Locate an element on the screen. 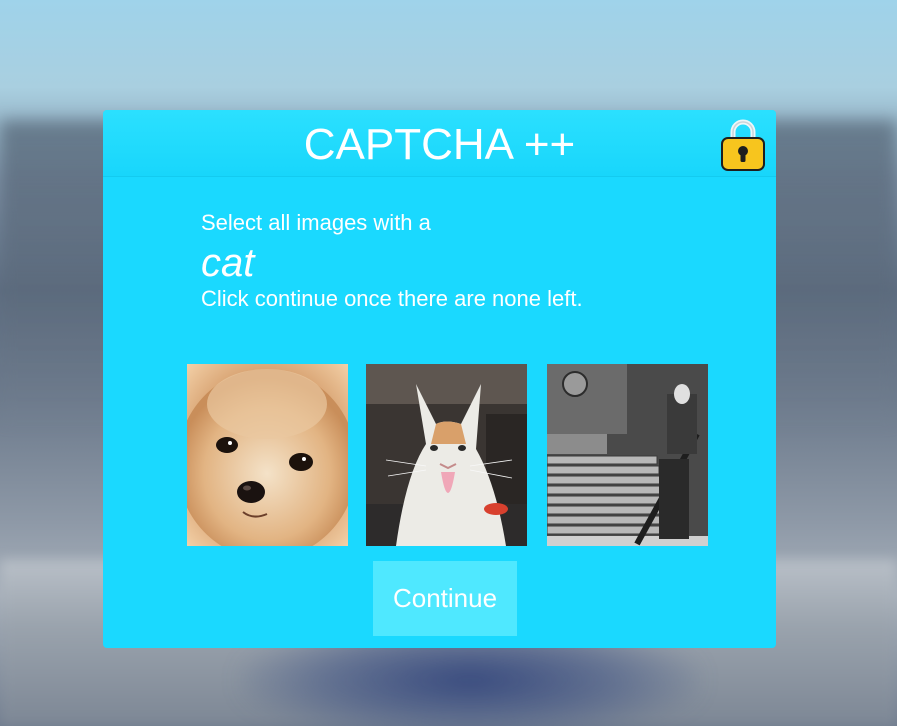  pomeranian-image is located at coordinates (267, 455).